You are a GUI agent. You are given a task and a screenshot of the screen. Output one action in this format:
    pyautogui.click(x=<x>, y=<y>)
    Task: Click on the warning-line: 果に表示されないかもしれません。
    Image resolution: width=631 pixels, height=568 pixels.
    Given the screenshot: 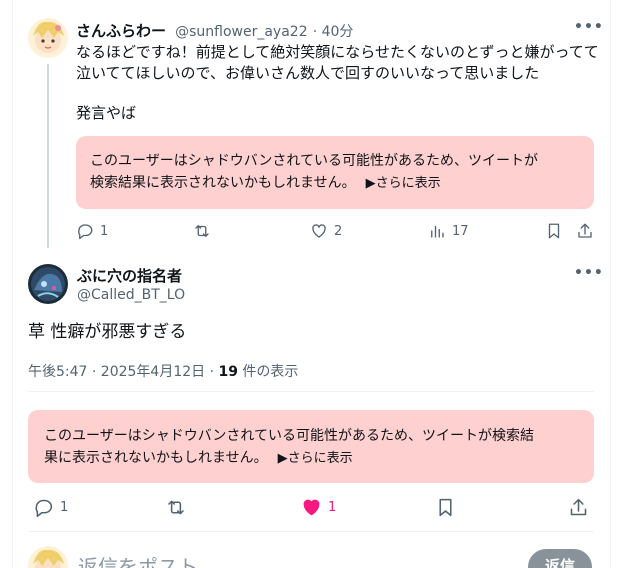 What is the action you would take?
    pyautogui.click(x=156, y=458)
    